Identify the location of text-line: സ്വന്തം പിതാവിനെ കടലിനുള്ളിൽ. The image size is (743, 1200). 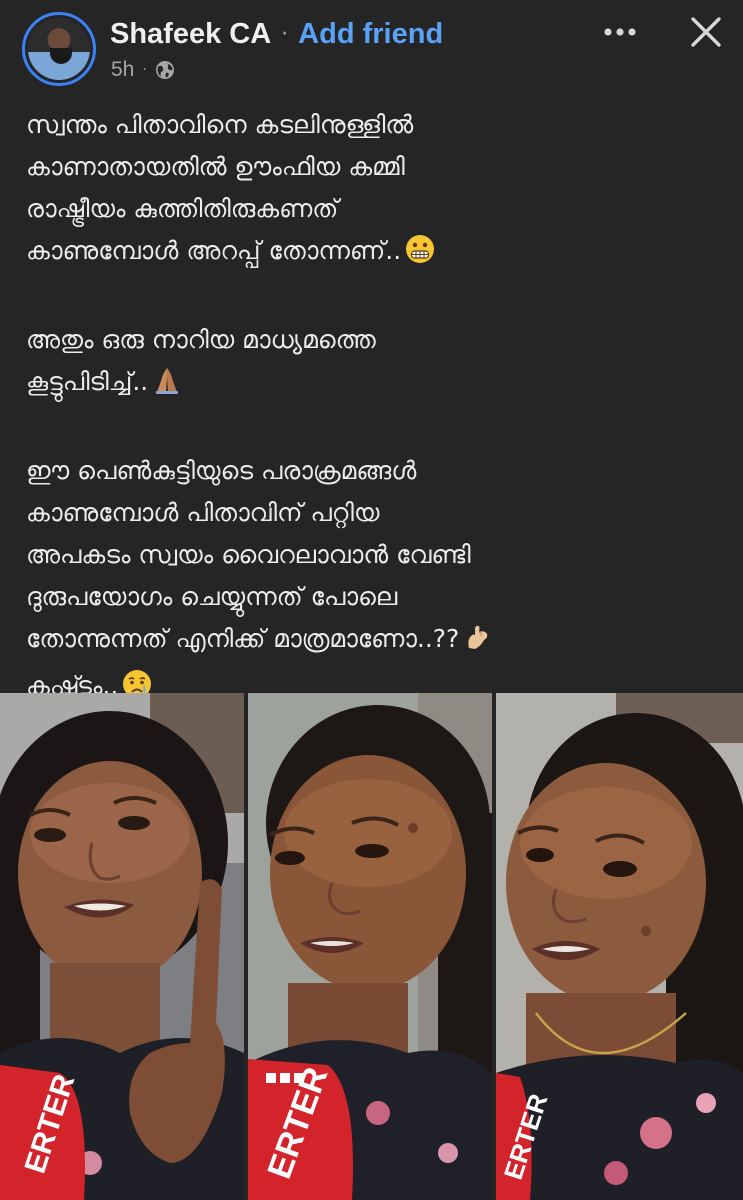
(220, 124).